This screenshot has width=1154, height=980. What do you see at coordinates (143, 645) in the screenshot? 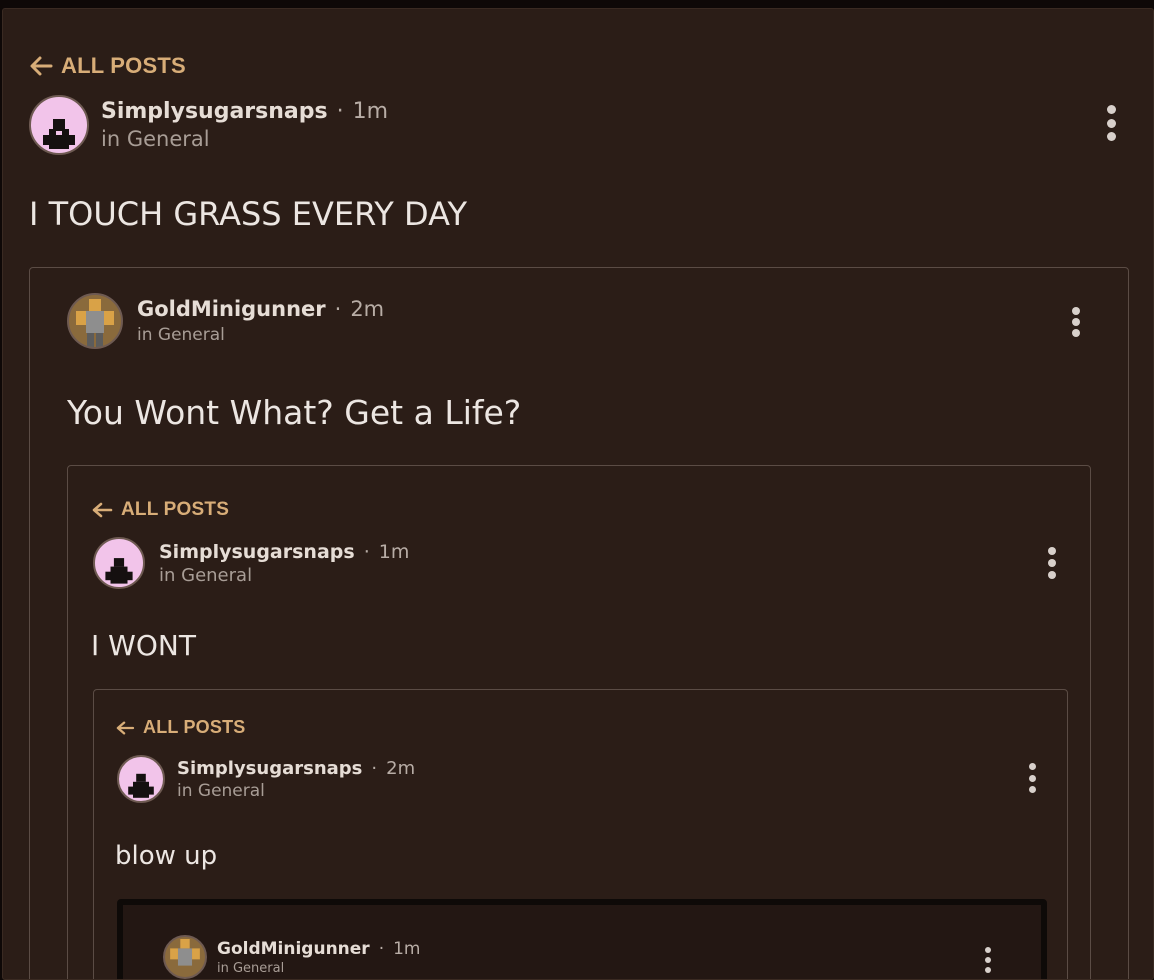
I see `post-body: I WONT` at bounding box center [143, 645].